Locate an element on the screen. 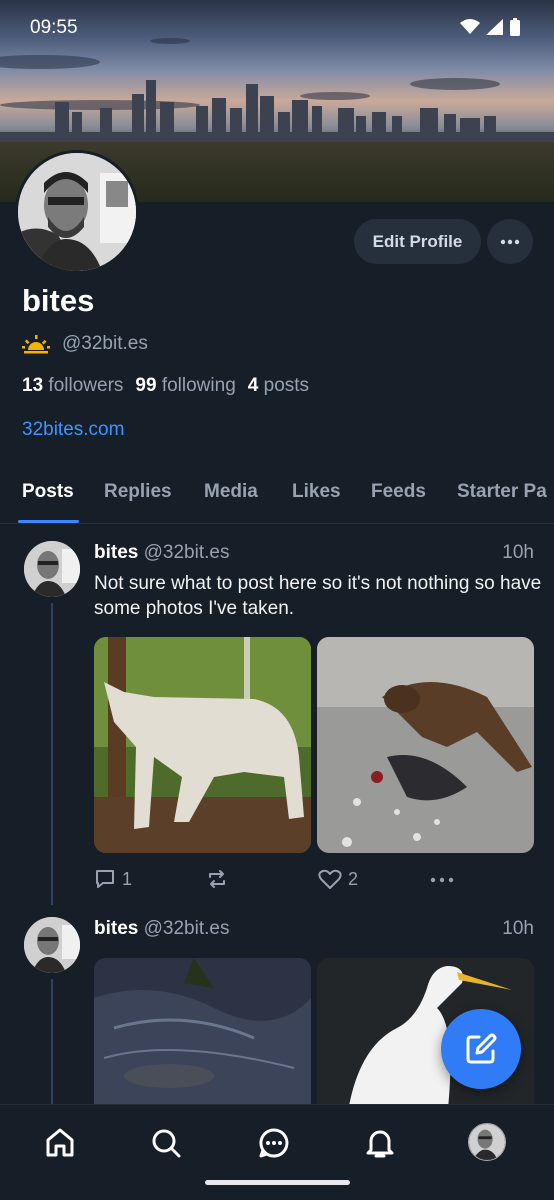 The width and height of the screenshot is (554, 1200). repost-icon is located at coordinates (217, 879).